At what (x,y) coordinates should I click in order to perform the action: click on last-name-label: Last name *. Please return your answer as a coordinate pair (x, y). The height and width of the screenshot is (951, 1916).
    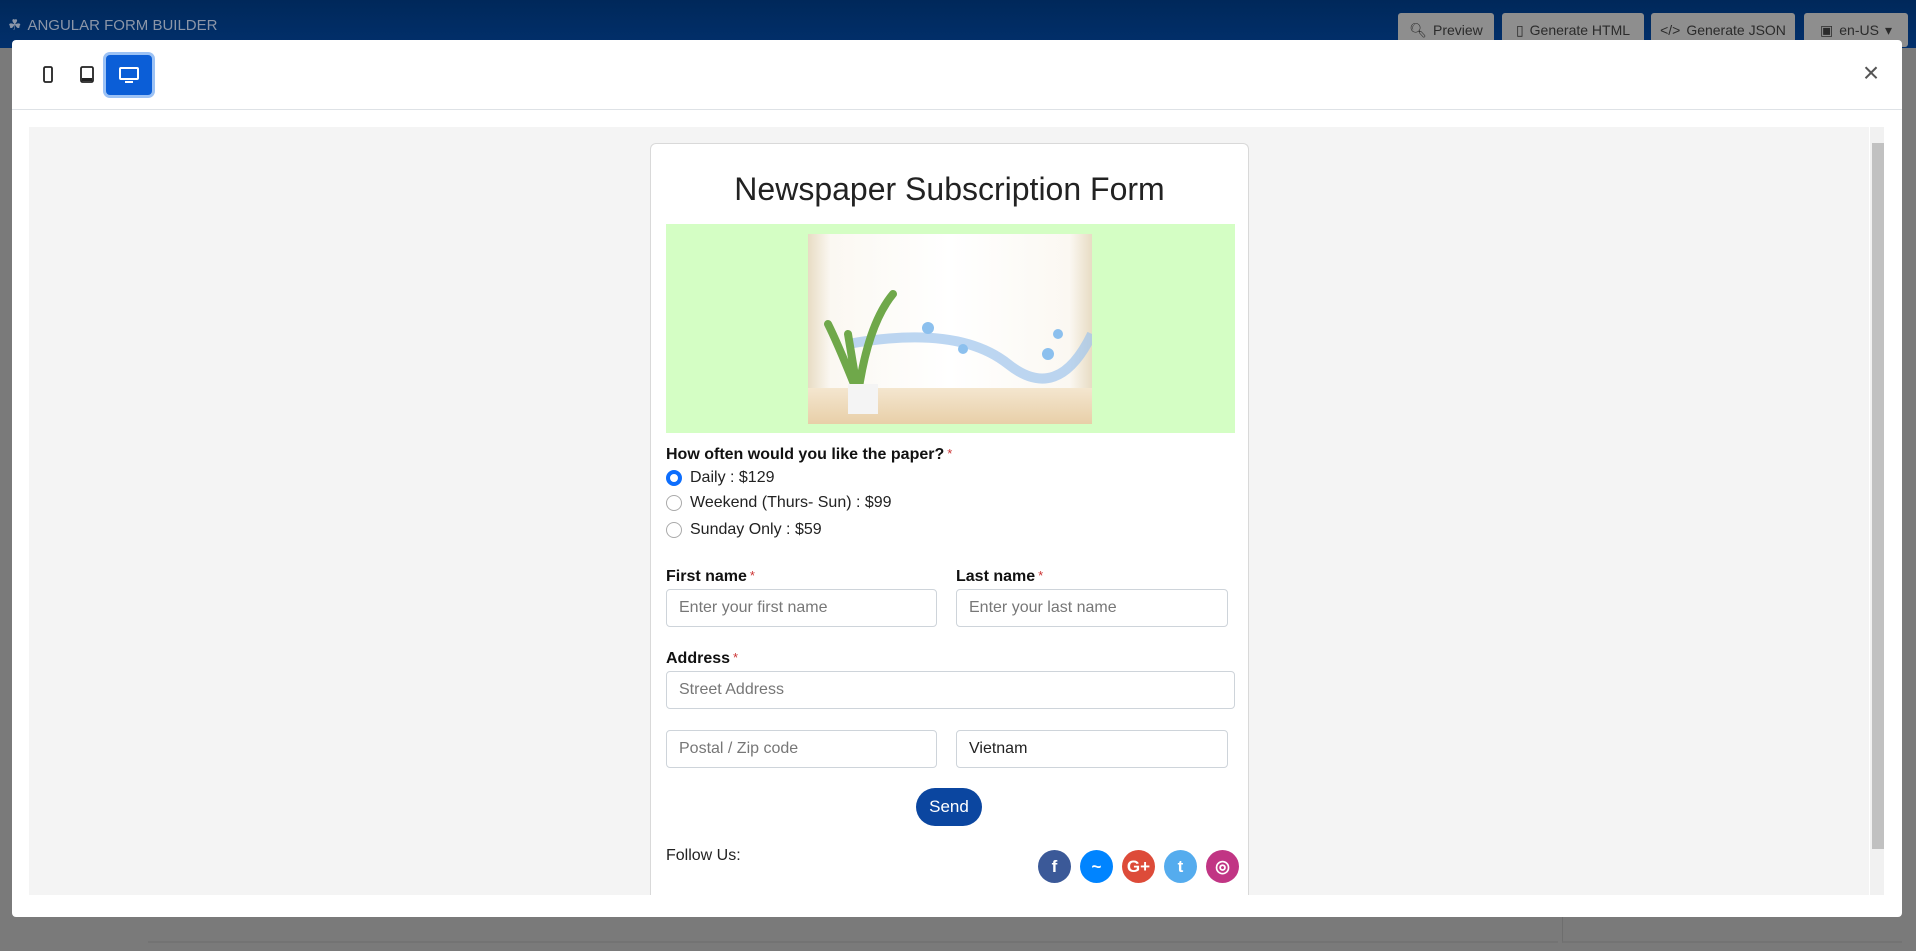
    Looking at the image, I should click on (999, 577).